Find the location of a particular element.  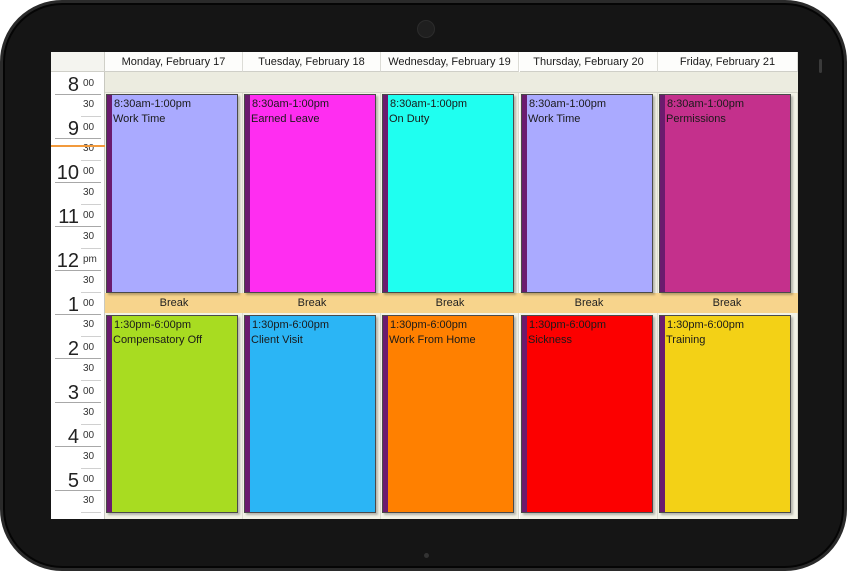

hour-label: 4 is located at coordinates (73, 437).